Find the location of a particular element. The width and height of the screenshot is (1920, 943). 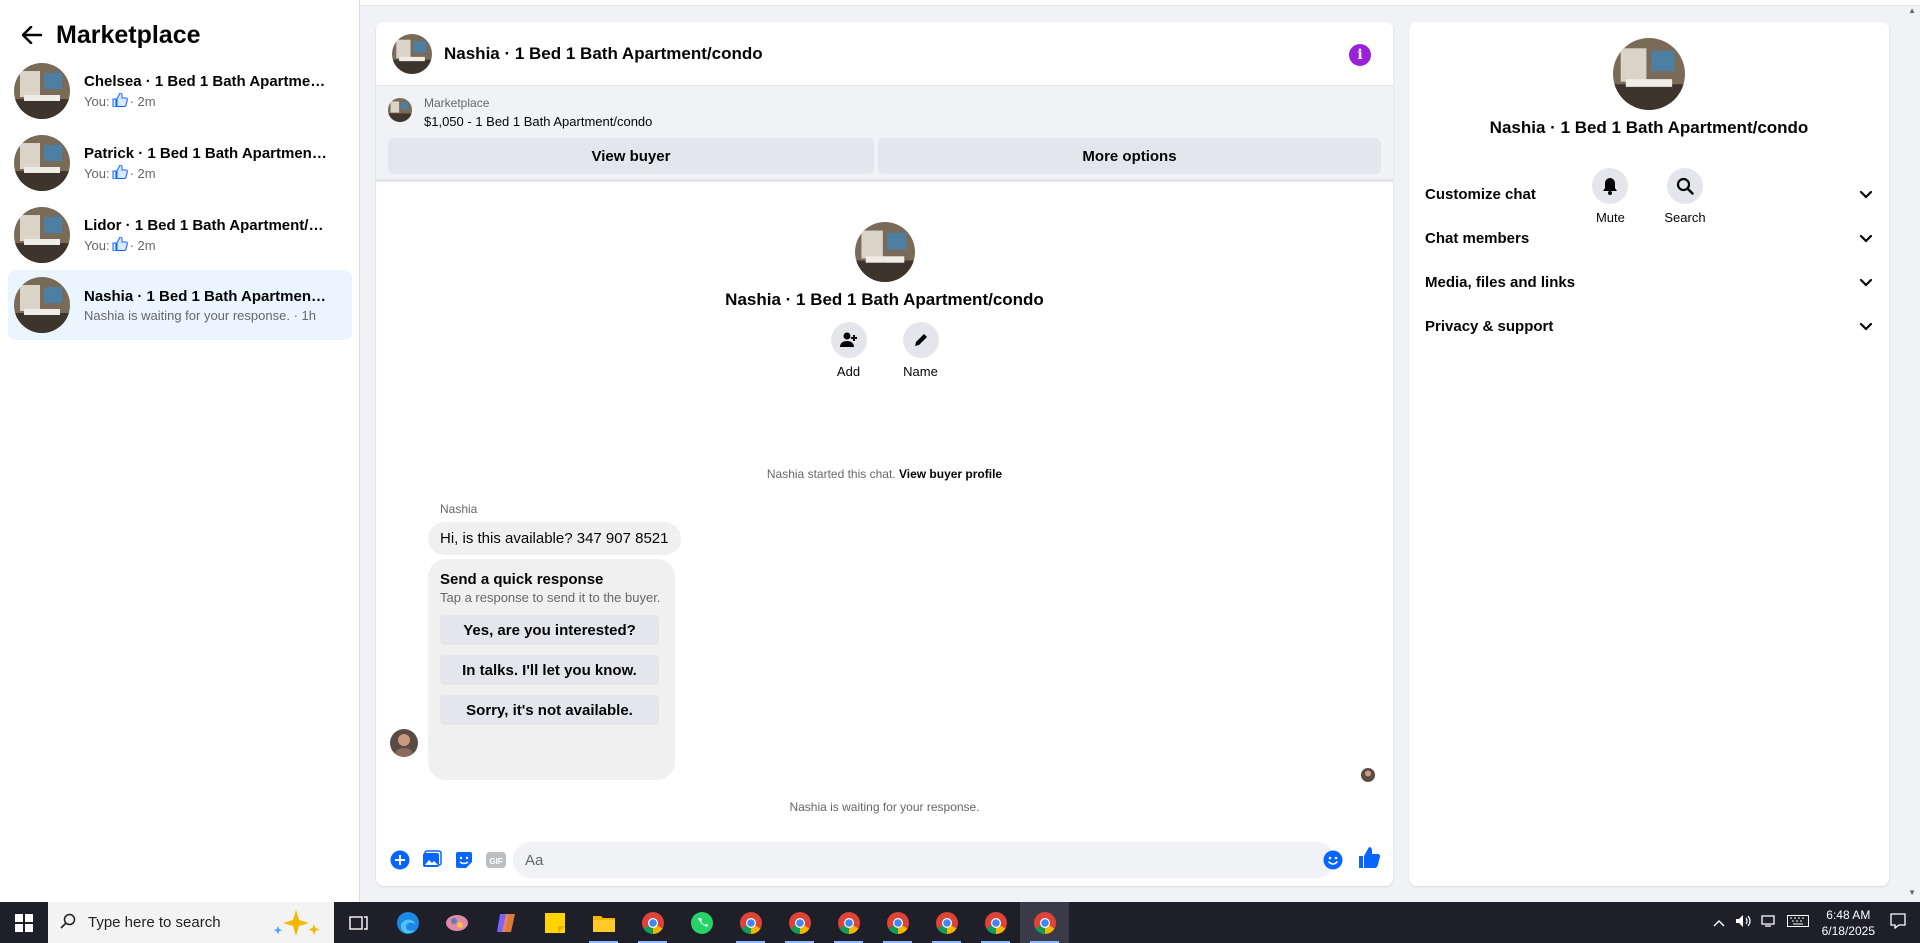

edge-browser-icon is located at coordinates (407, 922).